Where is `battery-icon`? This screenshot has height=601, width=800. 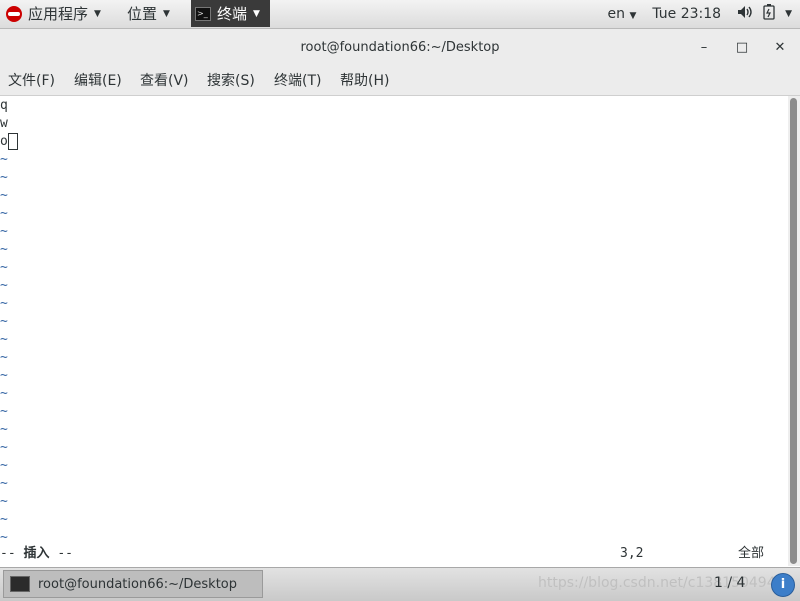
battery-icon is located at coordinates (769, 14).